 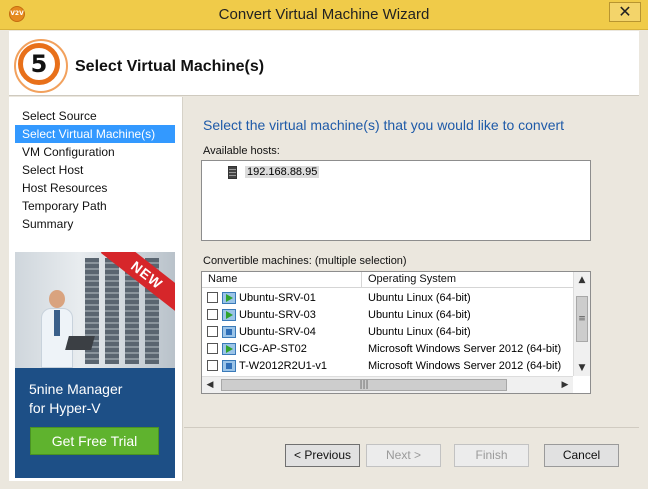 What do you see at coordinates (95, 310) in the screenshot?
I see `promo-photo: NEW` at bounding box center [95, 310].